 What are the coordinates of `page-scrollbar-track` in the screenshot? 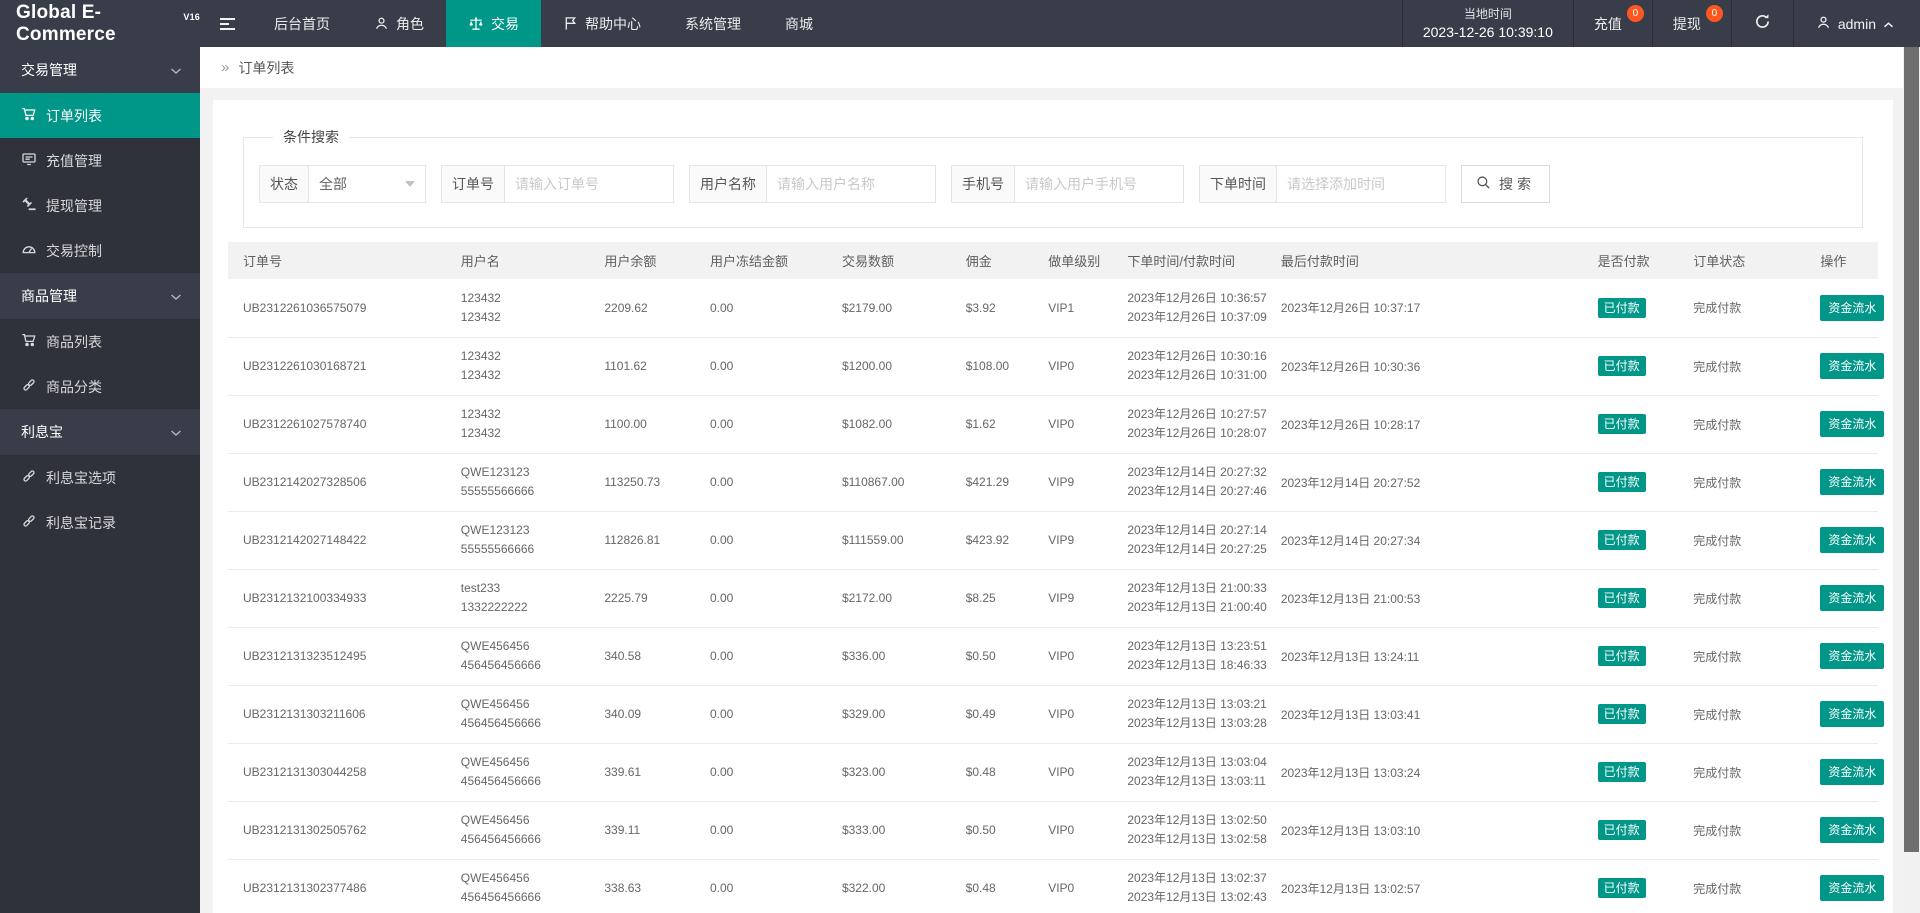 It's located at (1911, 480).